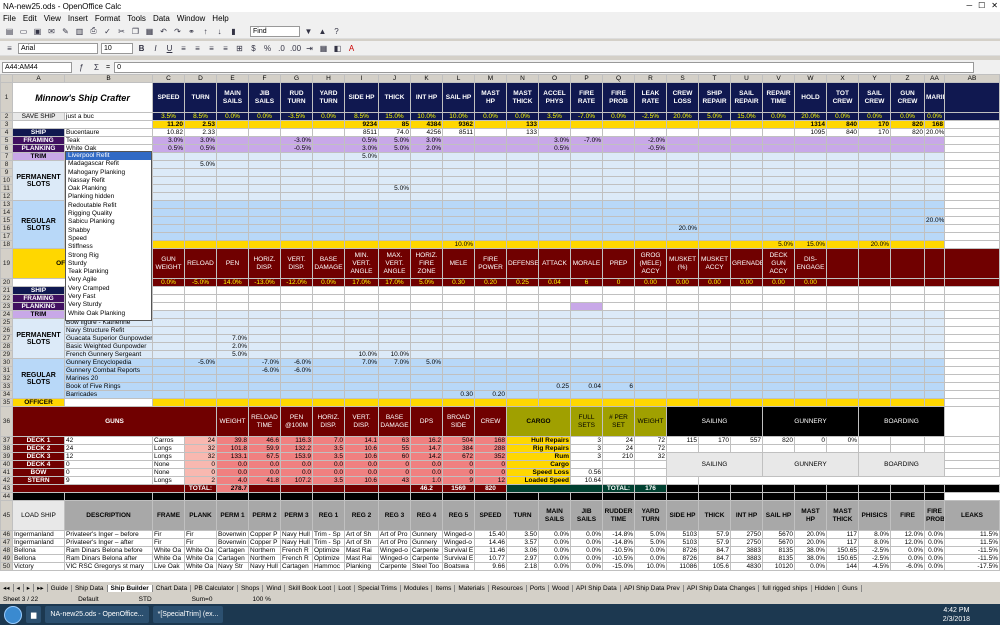  Describe the element at coordinates (874, 78) in the screenshot. I see `column-header: Y` at that location.